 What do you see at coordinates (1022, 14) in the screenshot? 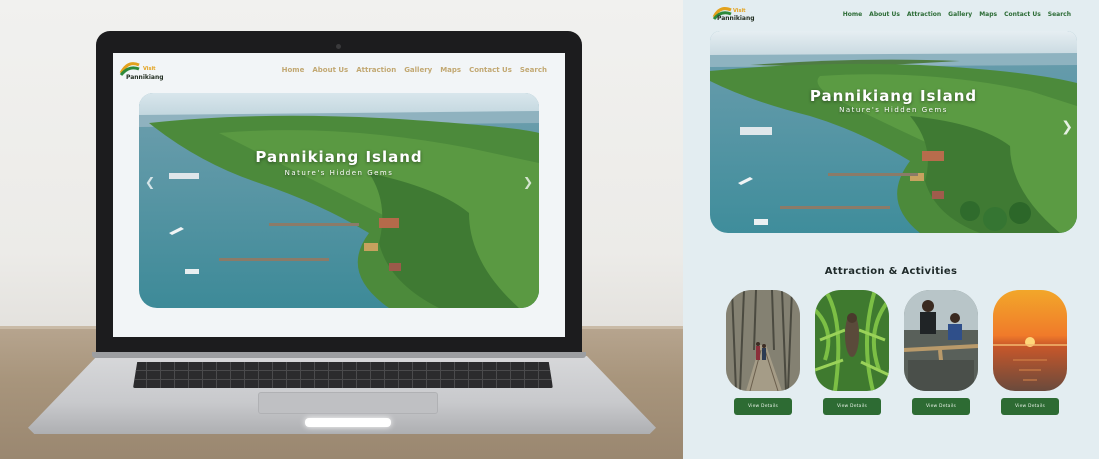
I see `nav-contact-us: Contact Us` at bounding box center [1022, 14].